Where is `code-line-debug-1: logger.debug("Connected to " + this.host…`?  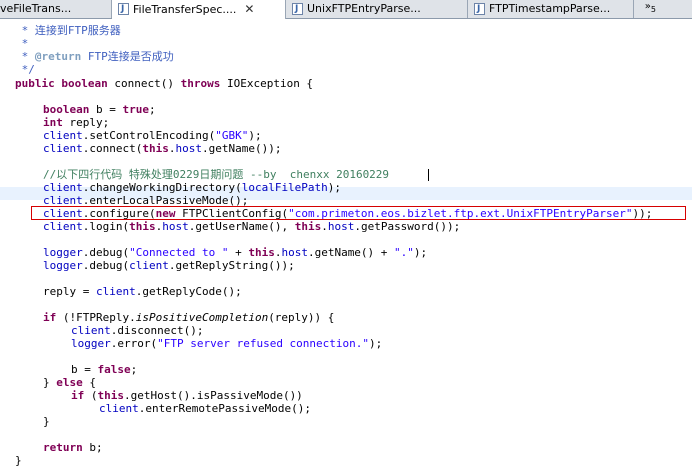 code-line-debug-1: logger.debug("Connected to " + this.host… is located at coordinates (235, 252).